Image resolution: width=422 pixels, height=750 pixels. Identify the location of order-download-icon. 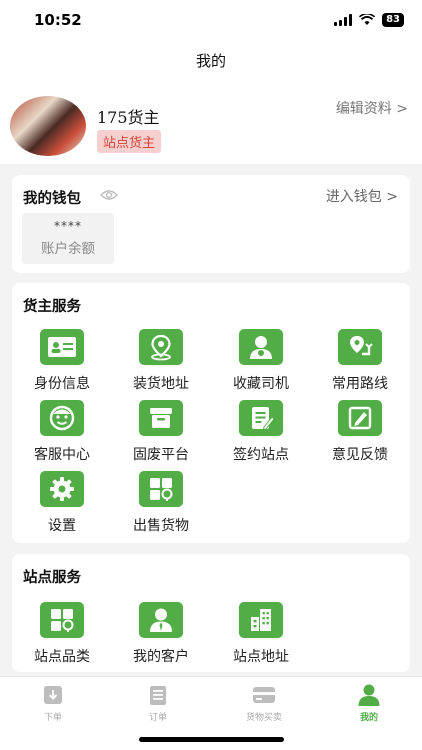
(53, 695).